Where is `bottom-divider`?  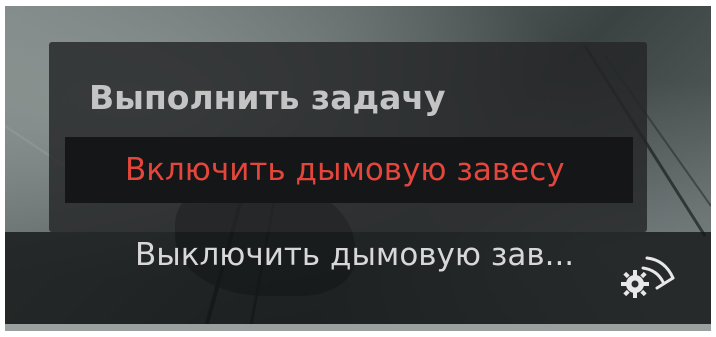 bottom-divider is located at coordinates (358, 327).